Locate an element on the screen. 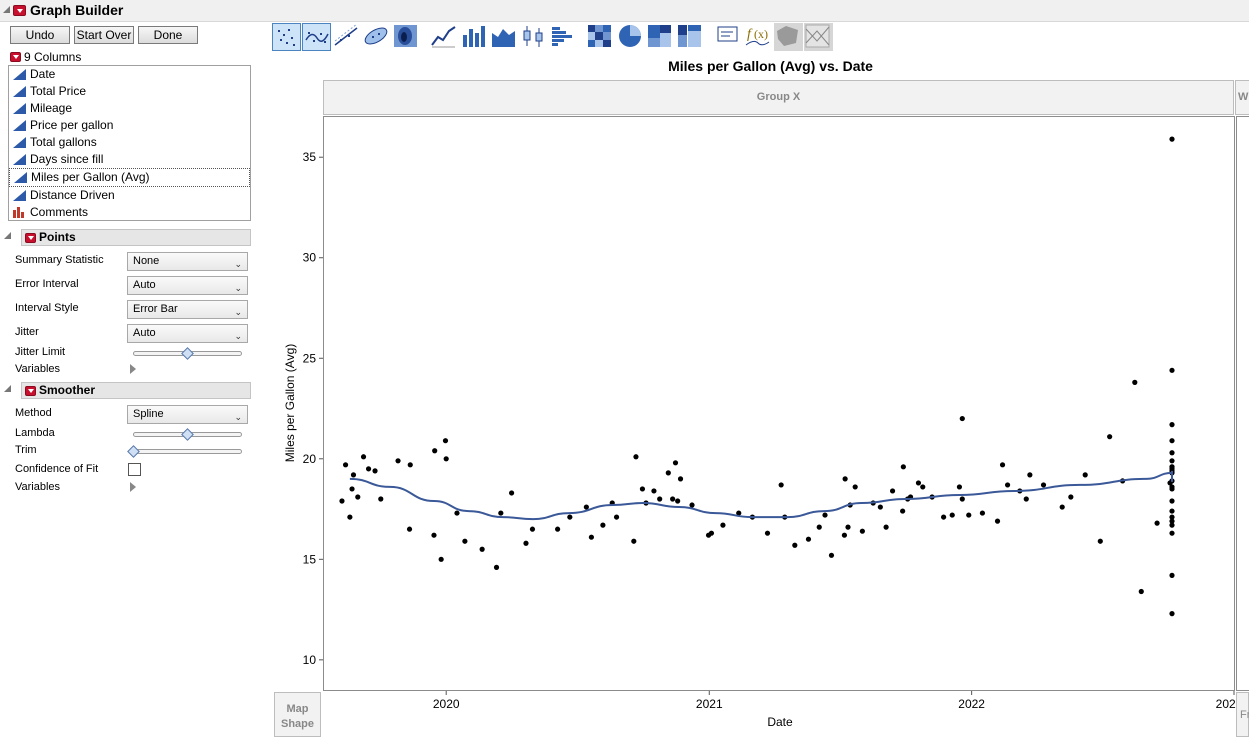 This screenshot has height=745, width=1249. map-shape-drop-zone: Map Shape is located at coordinates (297, 714).